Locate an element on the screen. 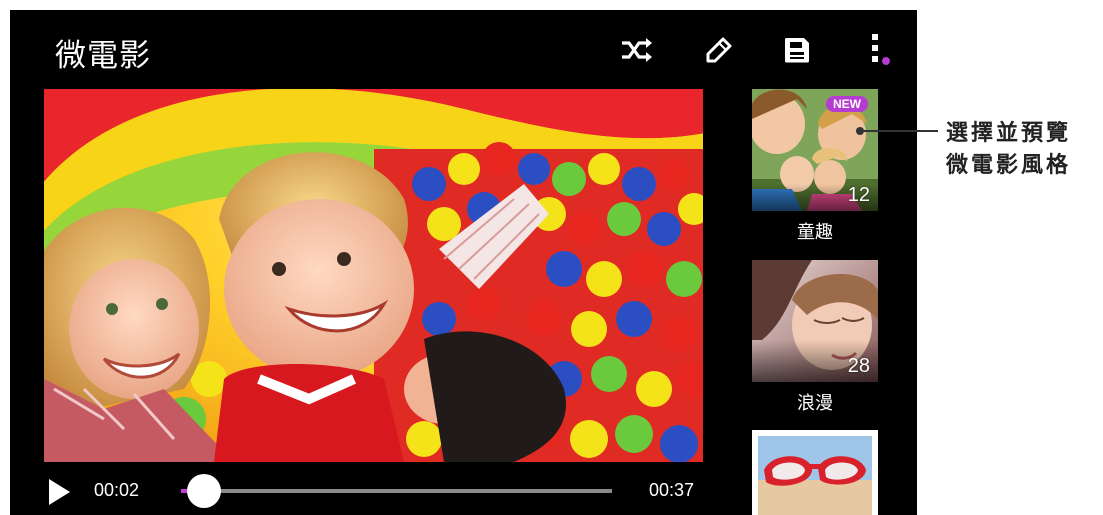 This screenshot has height=515, width=1103. edit-icon is located at coordinates (719, 50).